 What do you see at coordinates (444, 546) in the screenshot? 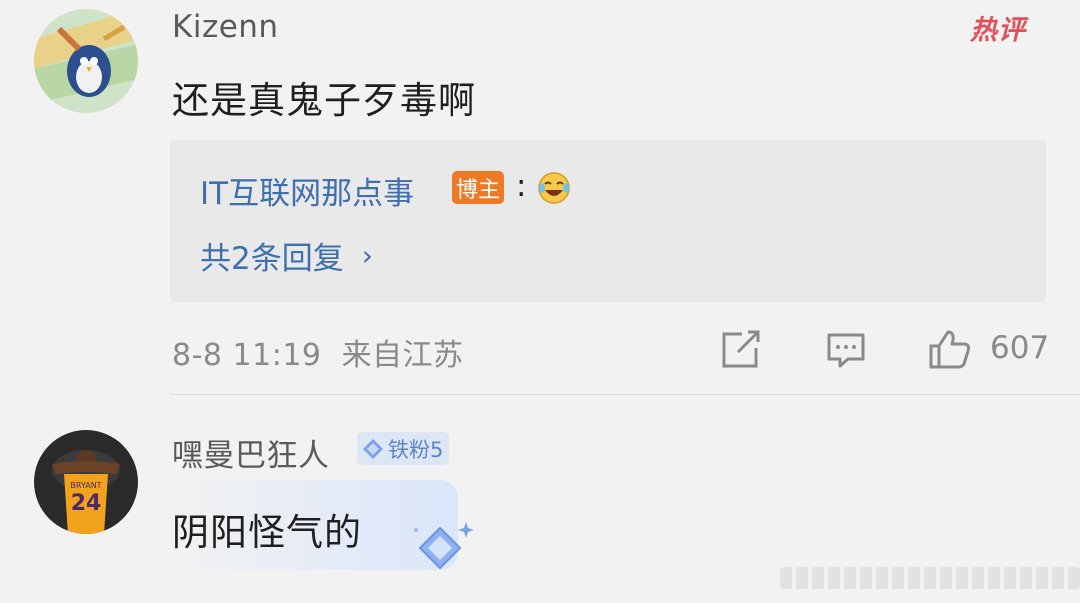
I see `diamond-sparkle-icon` at bounding box center [444, 546].